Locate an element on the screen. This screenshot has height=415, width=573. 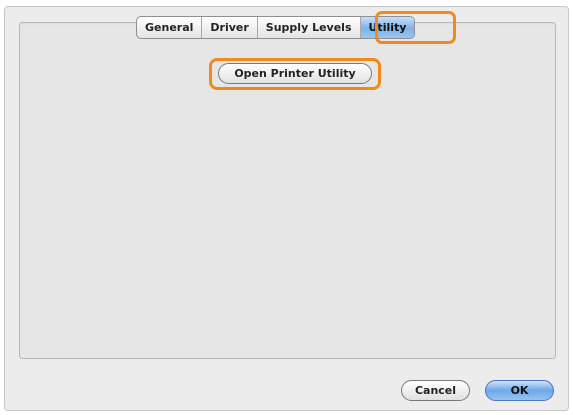
tab-driver: Driver is located at coordinates (230, 27).